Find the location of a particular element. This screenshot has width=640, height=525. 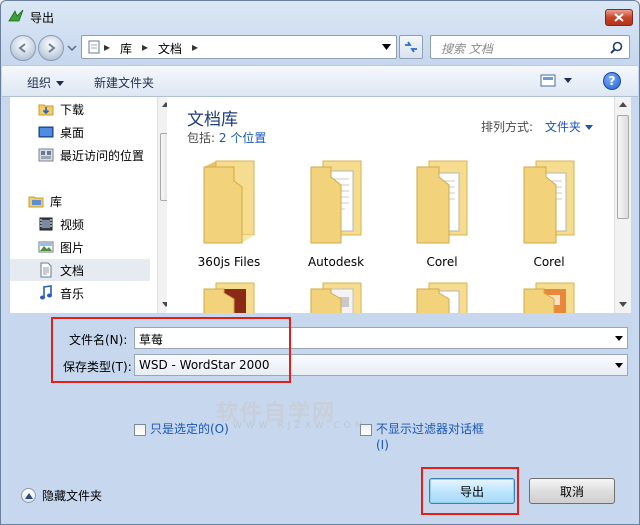

file-list-scrollbar is located at coordinates (622, 205).